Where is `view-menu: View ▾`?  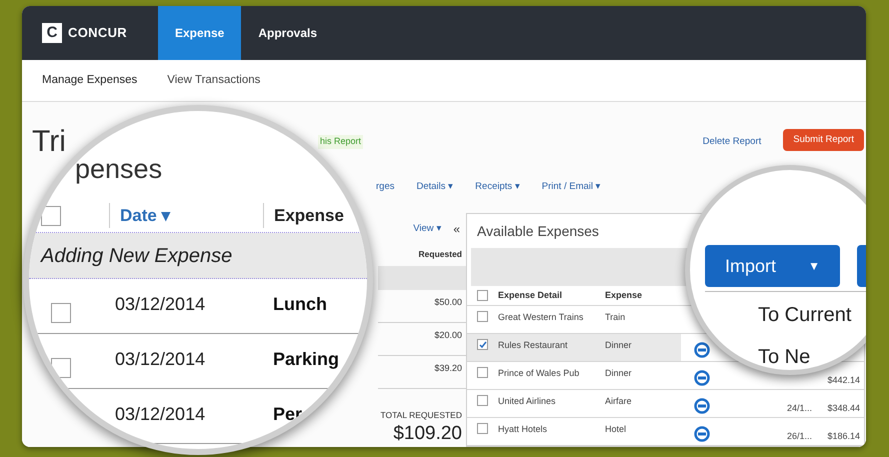
view-menu: View ▾ is located at coordinates (427, 229).